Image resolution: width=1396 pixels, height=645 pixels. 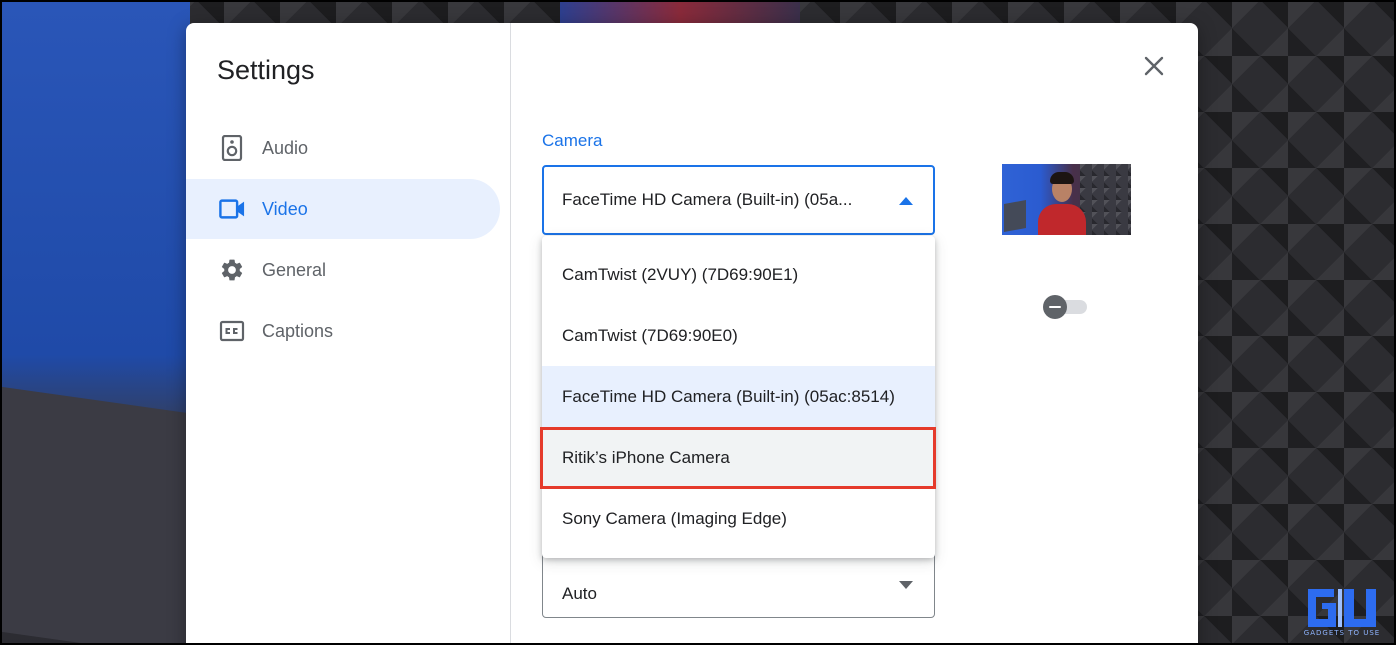 I want to click on toggle-knob, so click(x=1055, y=307).